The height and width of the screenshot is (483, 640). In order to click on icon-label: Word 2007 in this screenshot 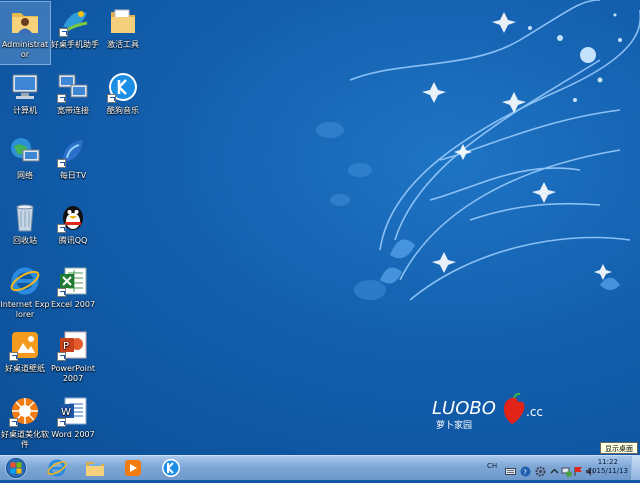, I will do `click(73, 434)`.